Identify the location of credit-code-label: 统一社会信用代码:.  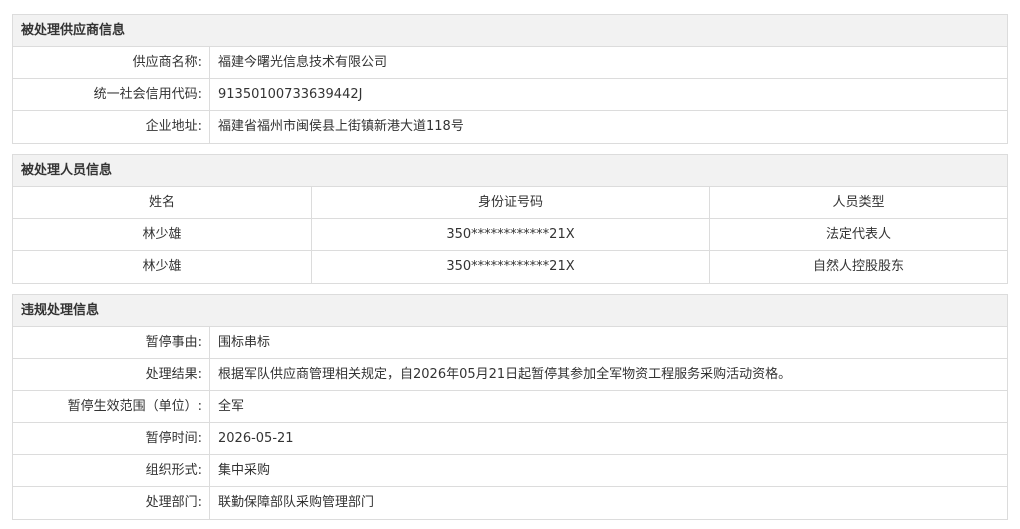
(111, 94).